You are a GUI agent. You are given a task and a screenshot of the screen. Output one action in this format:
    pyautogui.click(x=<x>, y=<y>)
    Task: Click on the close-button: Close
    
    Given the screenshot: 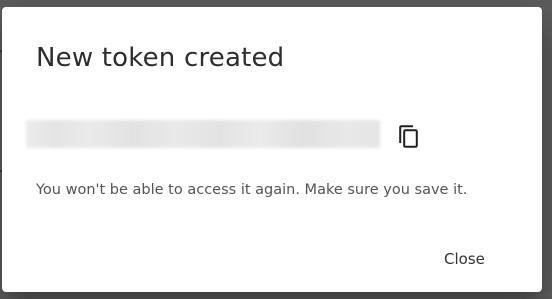 What is the action you would take?
    pyautogui.click(x=464, y=259)
    